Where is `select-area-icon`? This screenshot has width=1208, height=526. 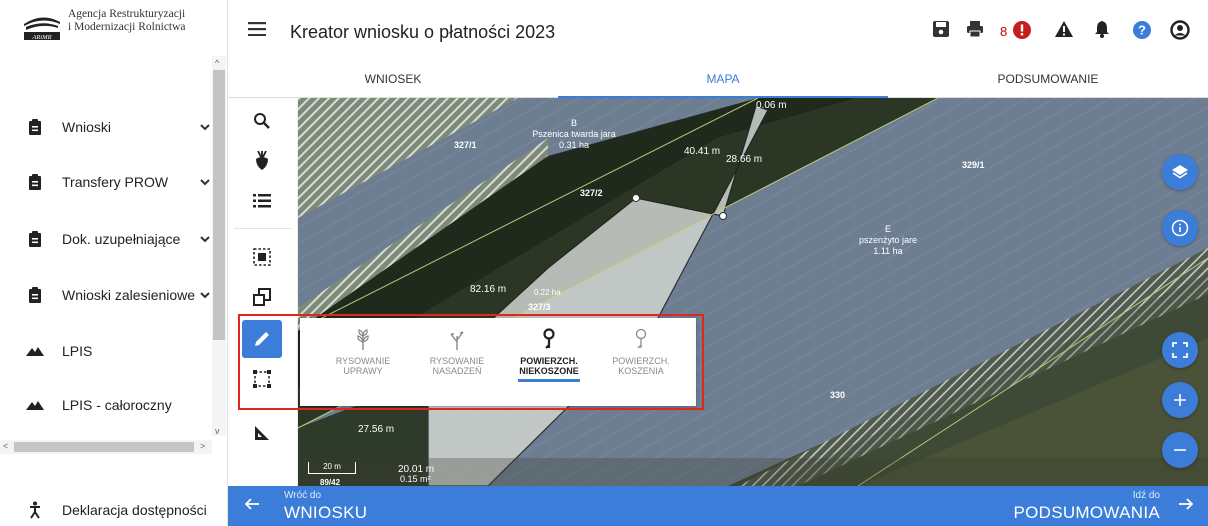
select-area-icon is located at coordinates (262, 257).